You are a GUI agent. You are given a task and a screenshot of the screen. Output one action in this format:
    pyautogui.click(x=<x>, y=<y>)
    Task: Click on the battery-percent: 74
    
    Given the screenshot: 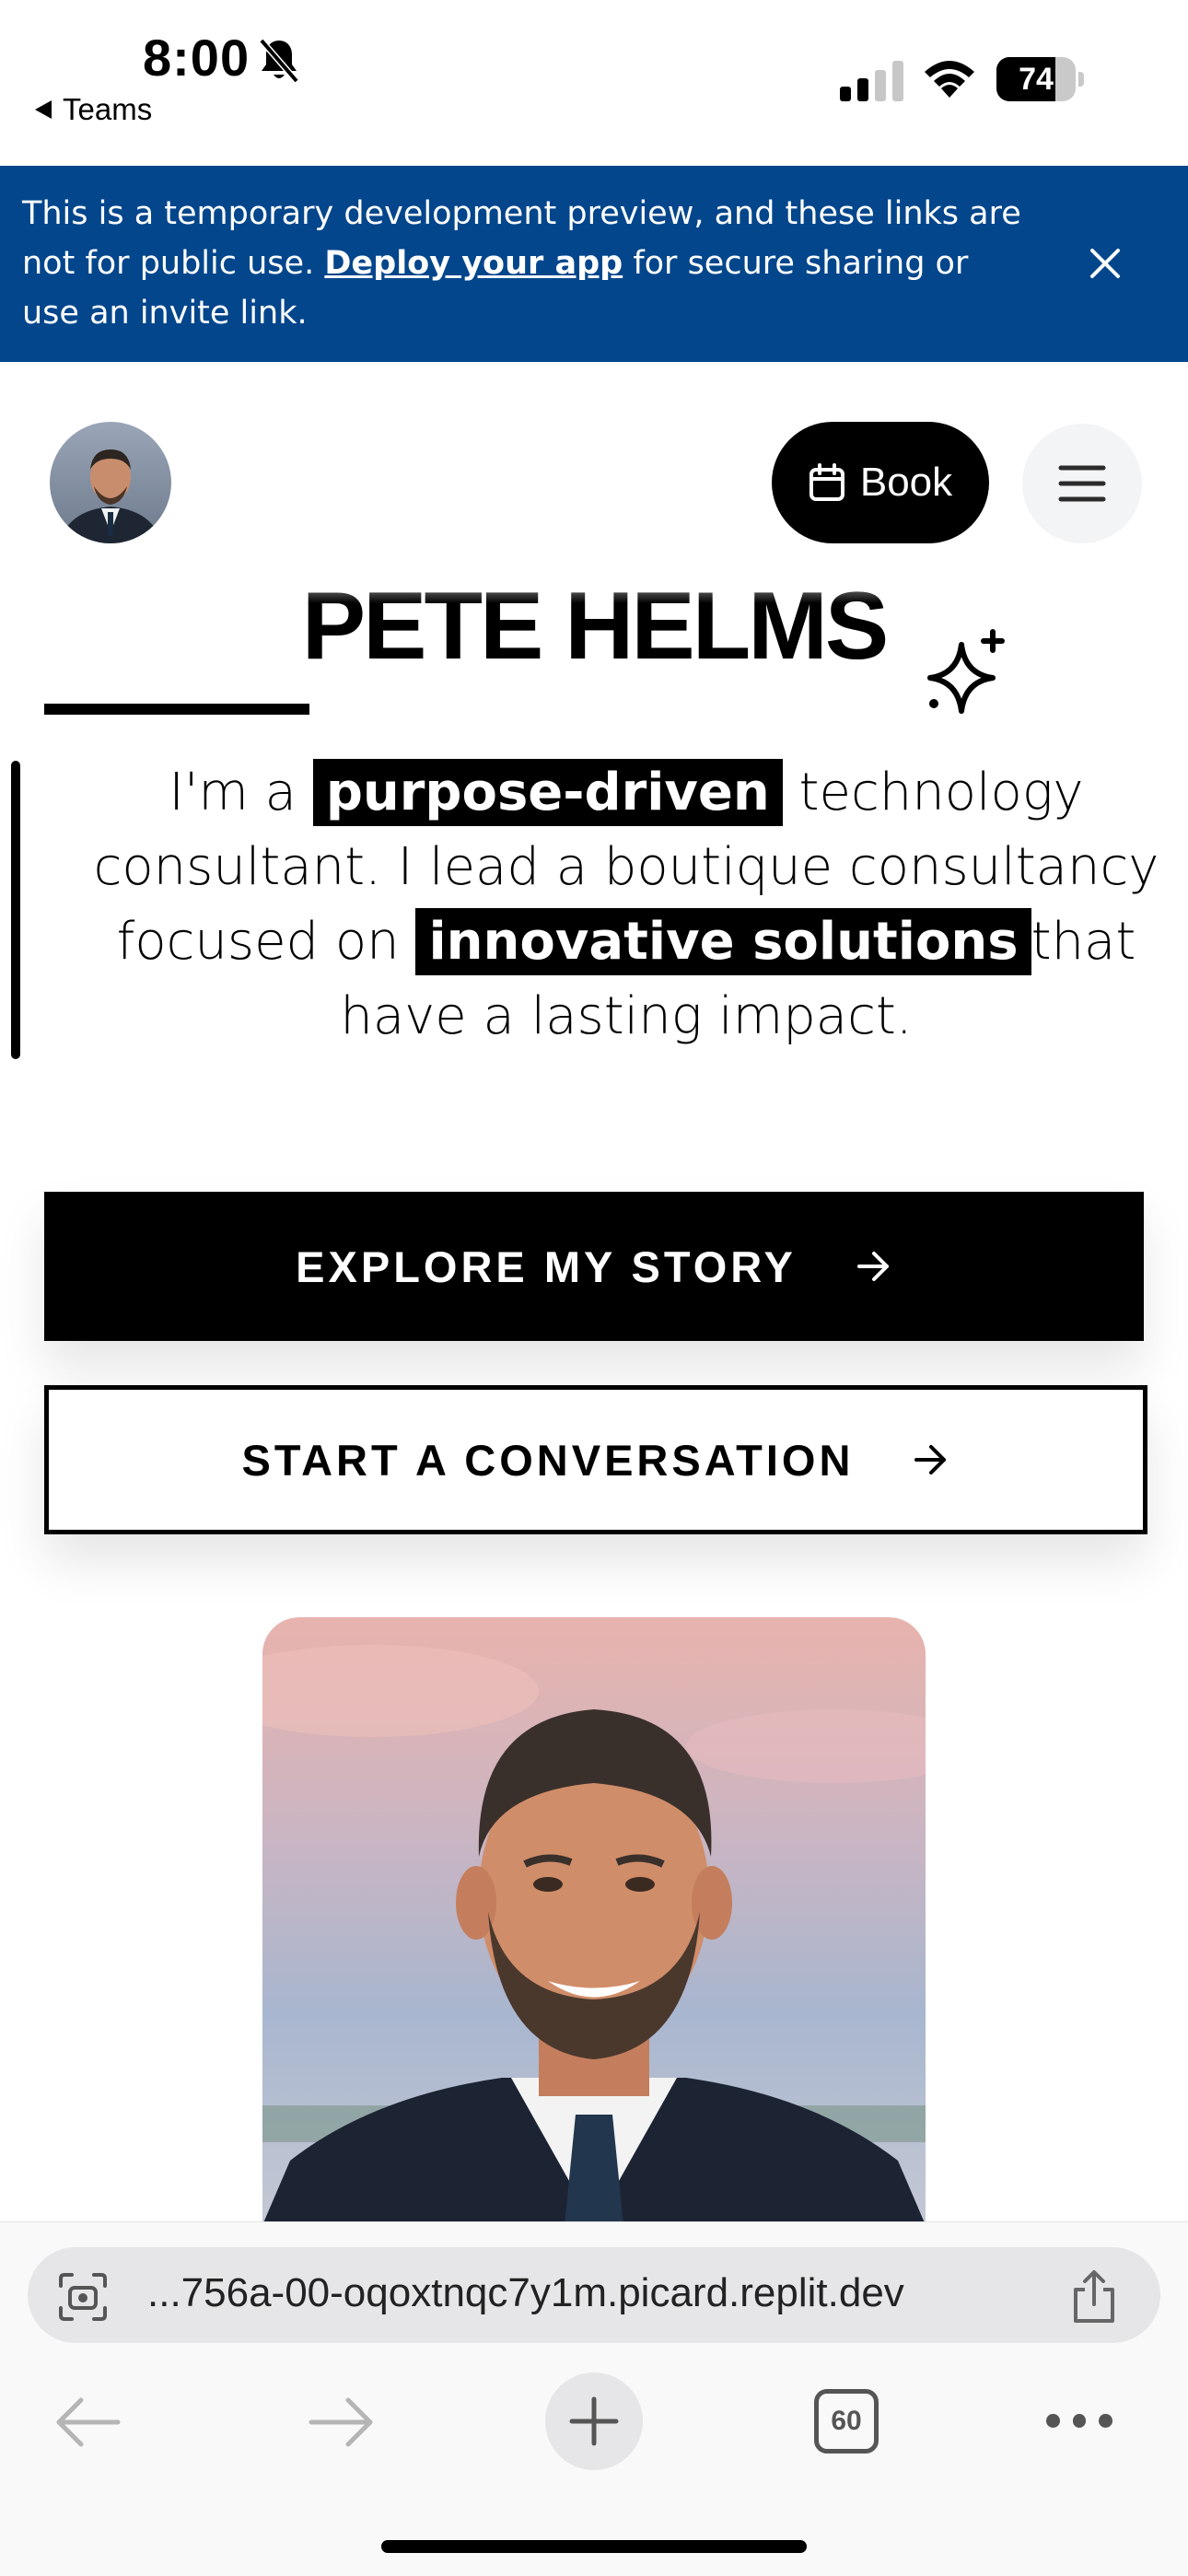 What is the action you would take?
    pyautogui.click(x=1036, y=79)
    